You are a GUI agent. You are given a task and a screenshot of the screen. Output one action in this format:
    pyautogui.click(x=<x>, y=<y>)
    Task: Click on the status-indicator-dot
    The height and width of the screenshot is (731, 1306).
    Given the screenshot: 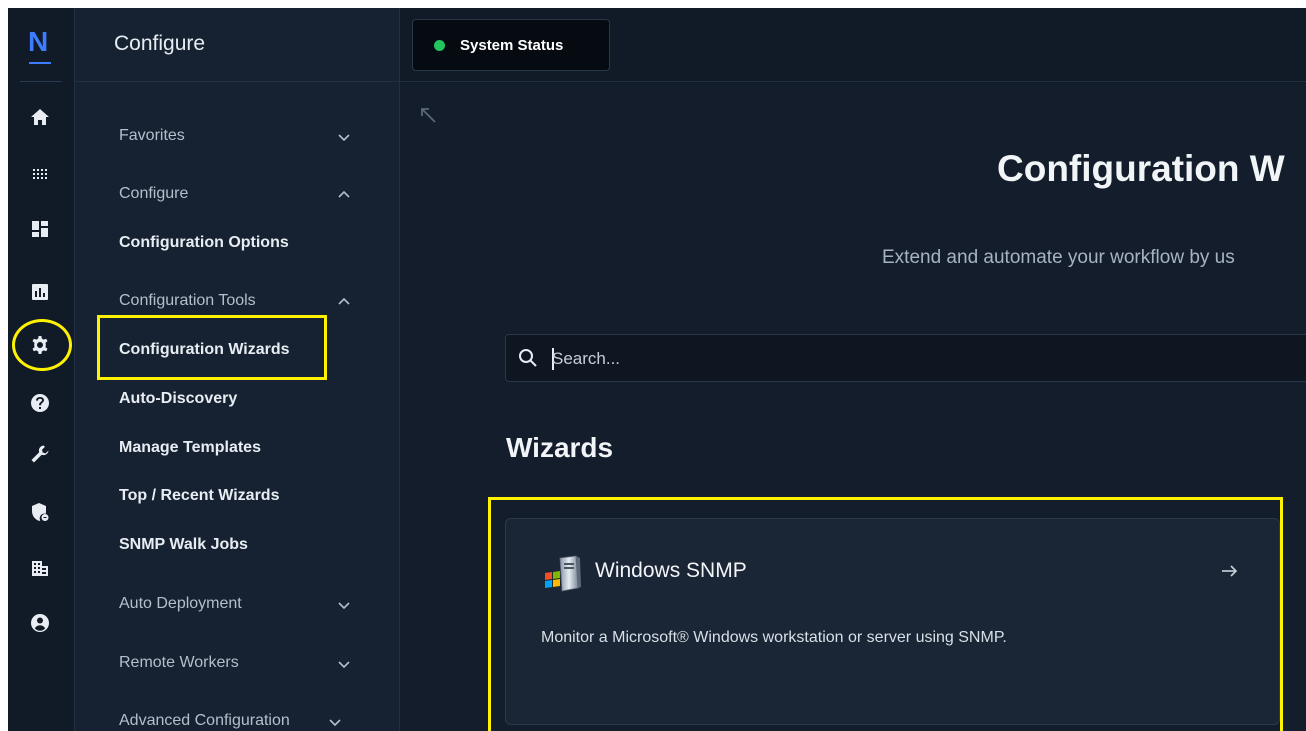 What is the action you would take?
    pyautogui.click(x=439, y=45)
    